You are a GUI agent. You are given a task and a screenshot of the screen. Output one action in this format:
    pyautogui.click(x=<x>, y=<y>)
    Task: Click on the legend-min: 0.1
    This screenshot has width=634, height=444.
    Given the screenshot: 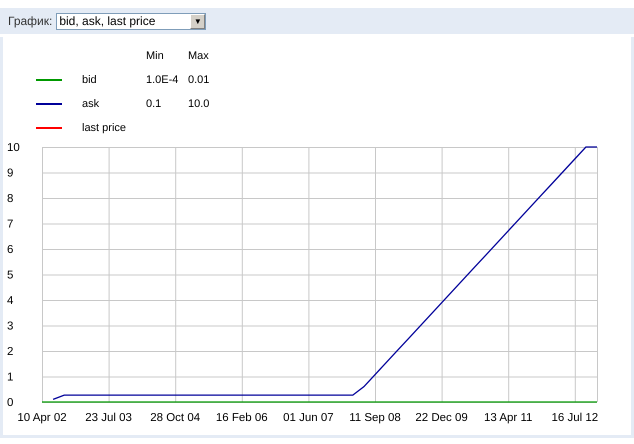 What is the action you would take?
    pyautogui.click(x=154, y=104)
    